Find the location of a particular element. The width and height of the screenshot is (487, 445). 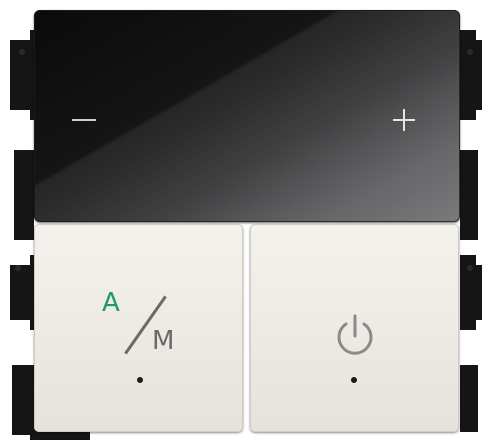

plus-icon is located at coordinates (404, 120).